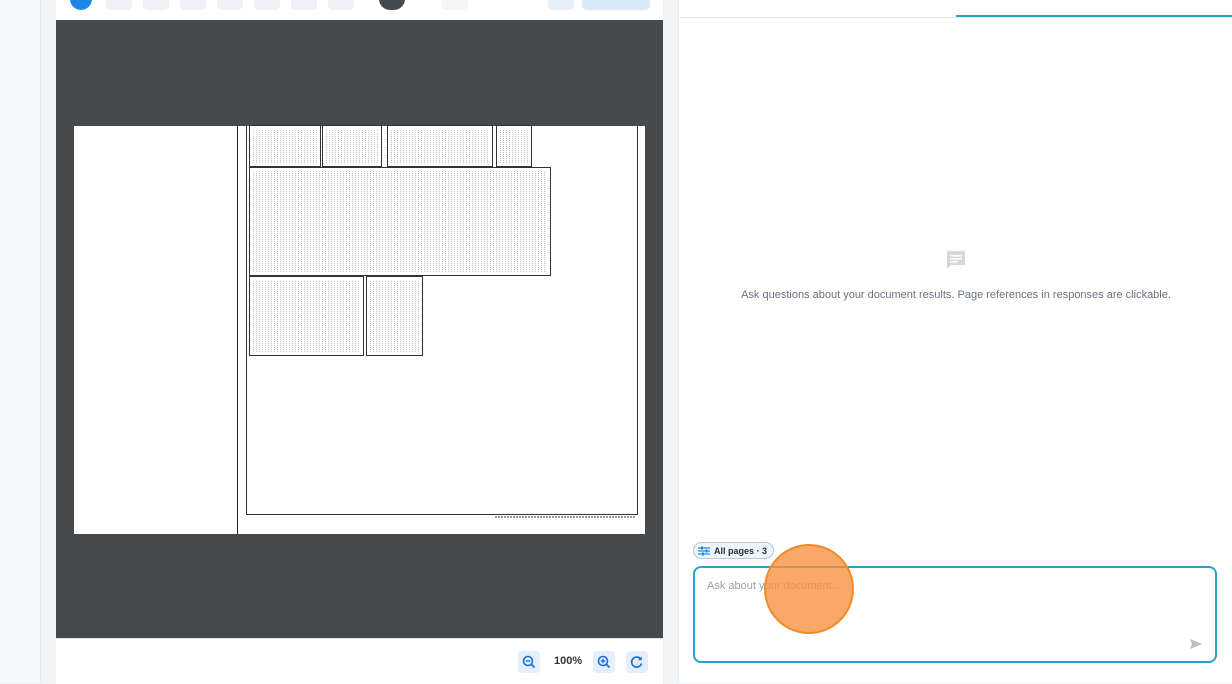 This screenshot has width=1232, height=684. I want to click on page-footer-text, so click(565, 517).